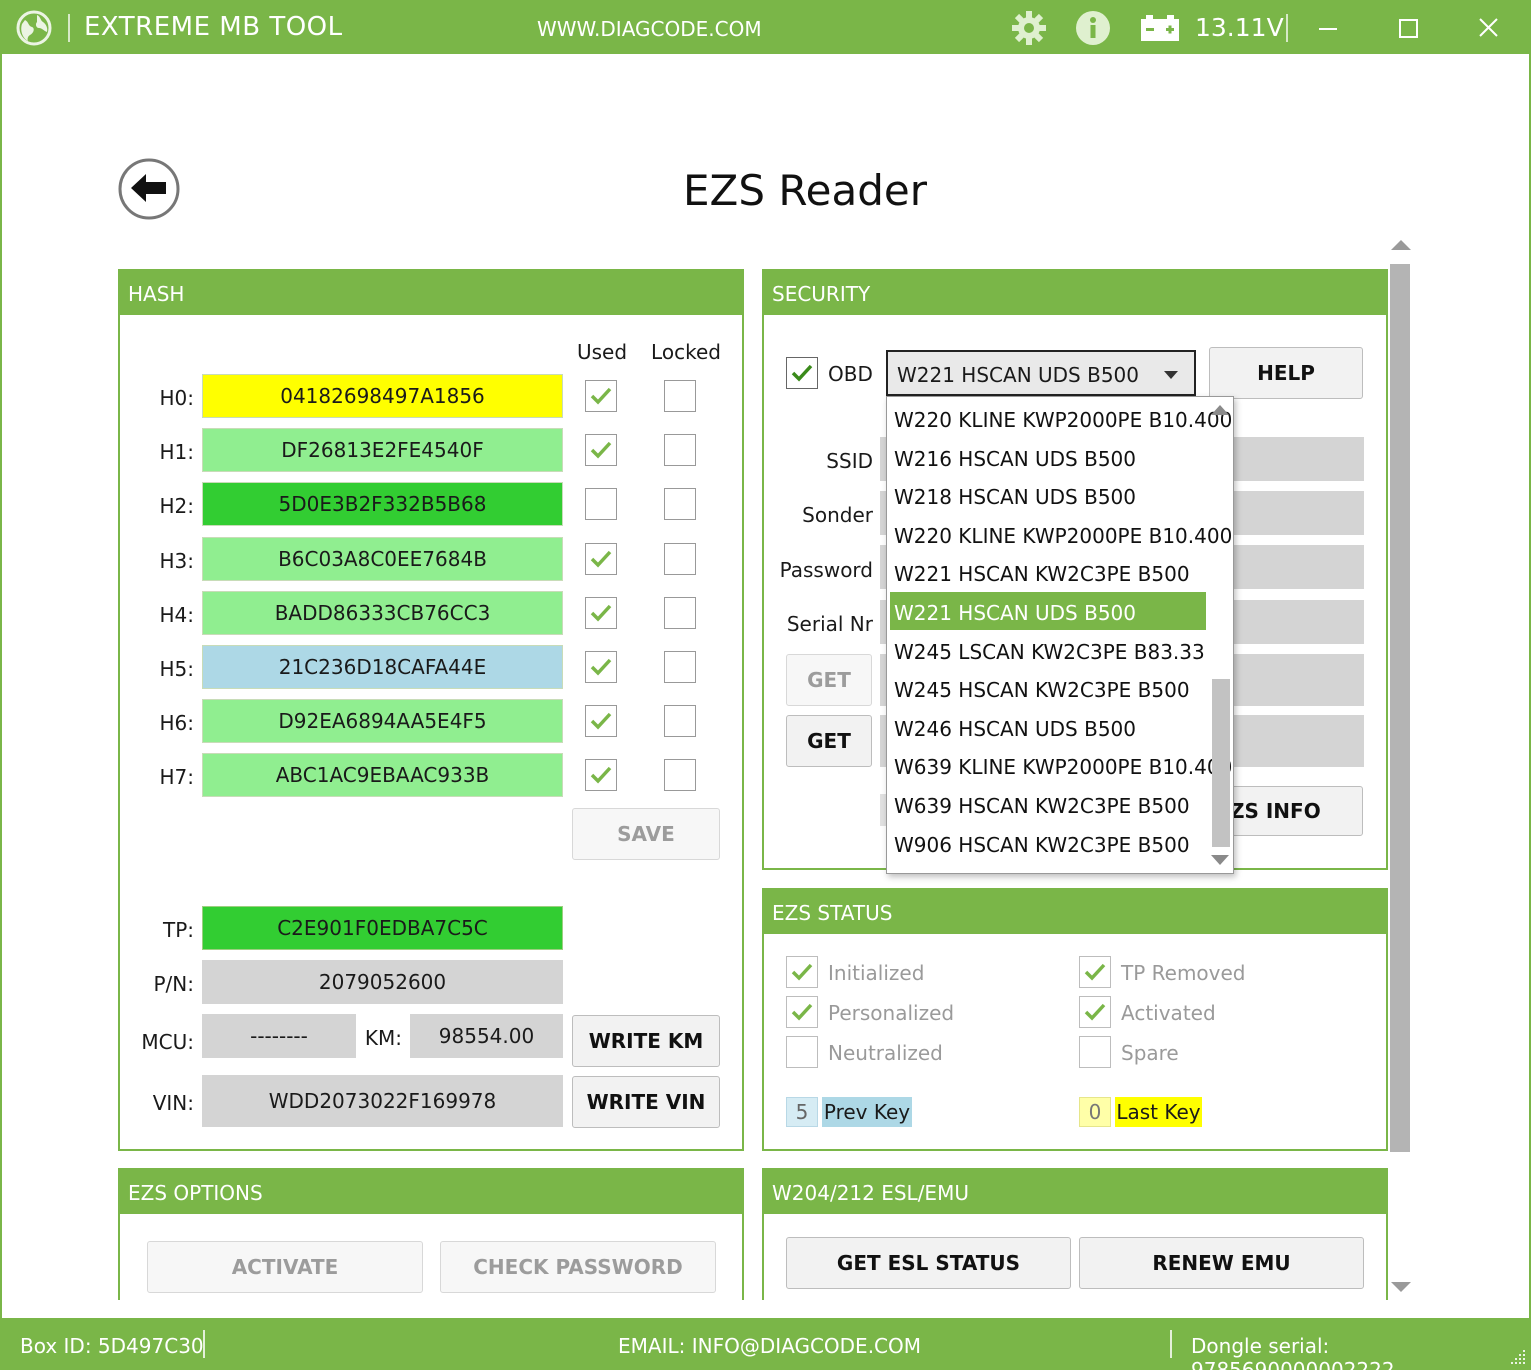  Describe the element at coordinates (1048, 843) in the screenshot. I see `dropdown-option: W906 HSCAN KW2C3PE B500` at that location.